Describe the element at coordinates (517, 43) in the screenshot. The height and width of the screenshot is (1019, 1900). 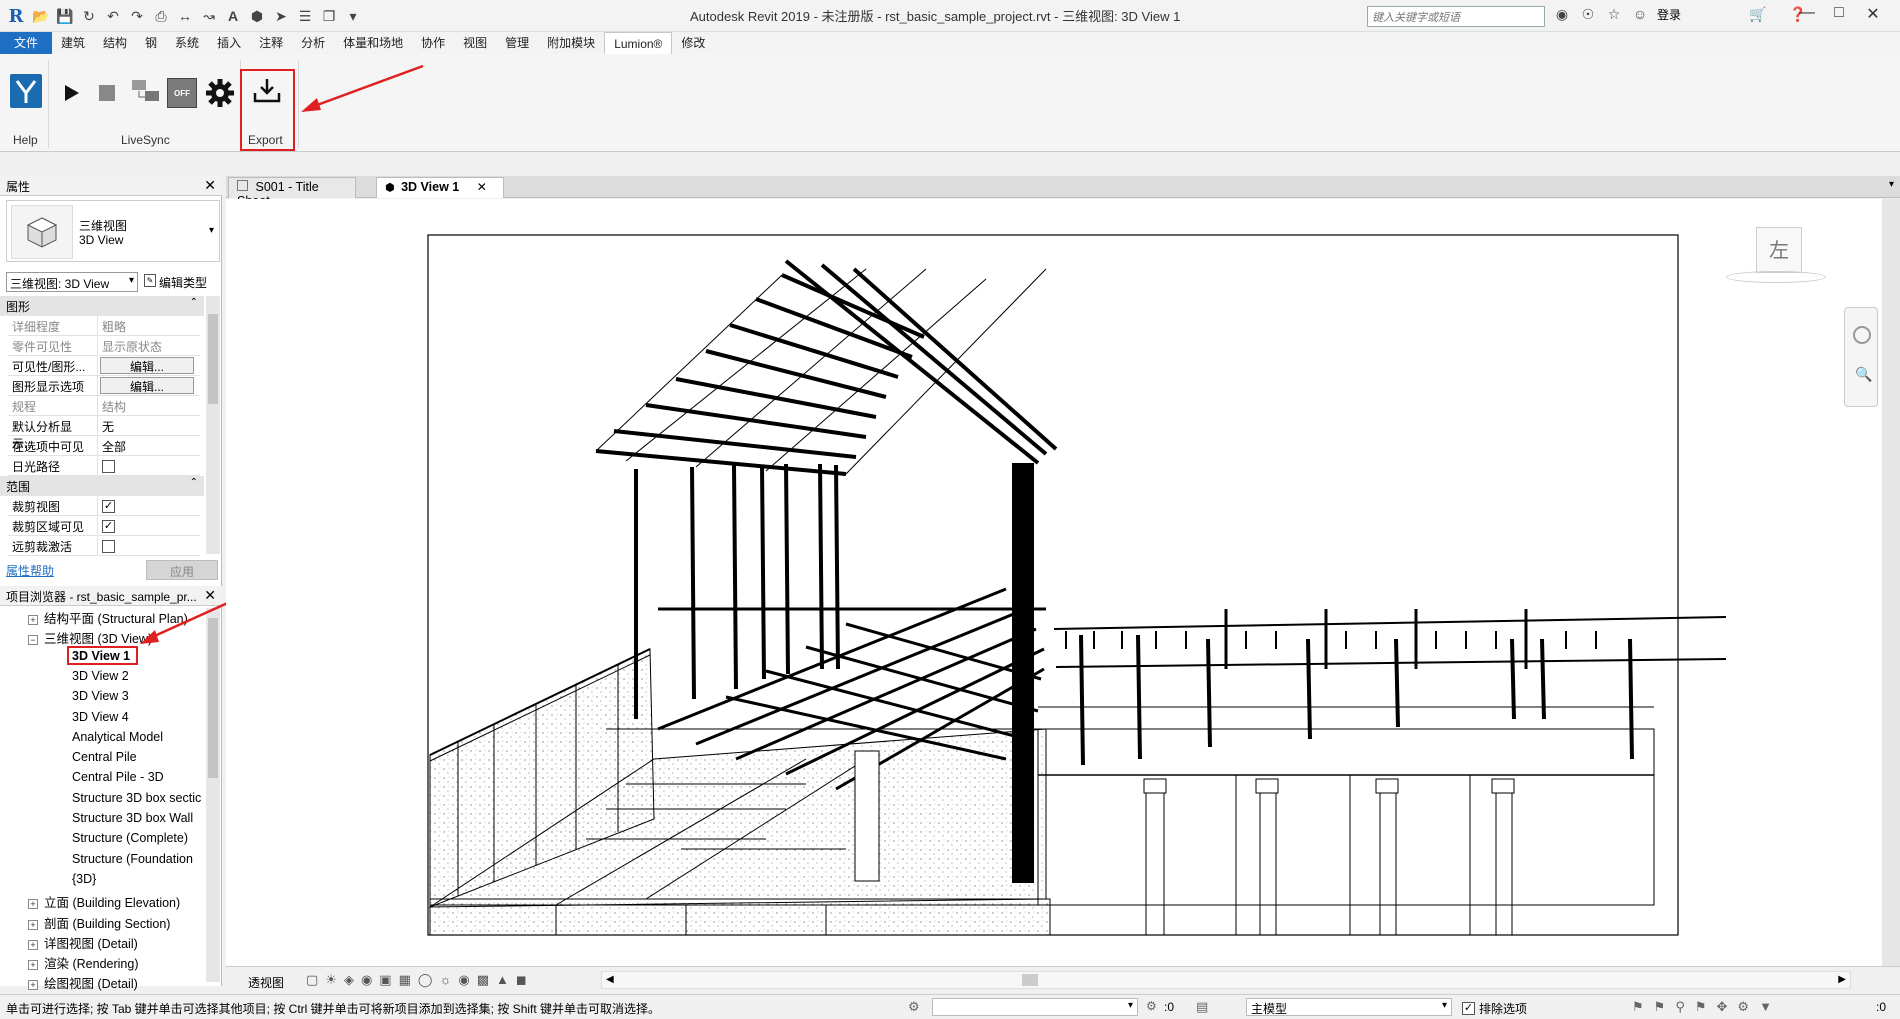
I see `ribbon-tab: 管理` at that location.